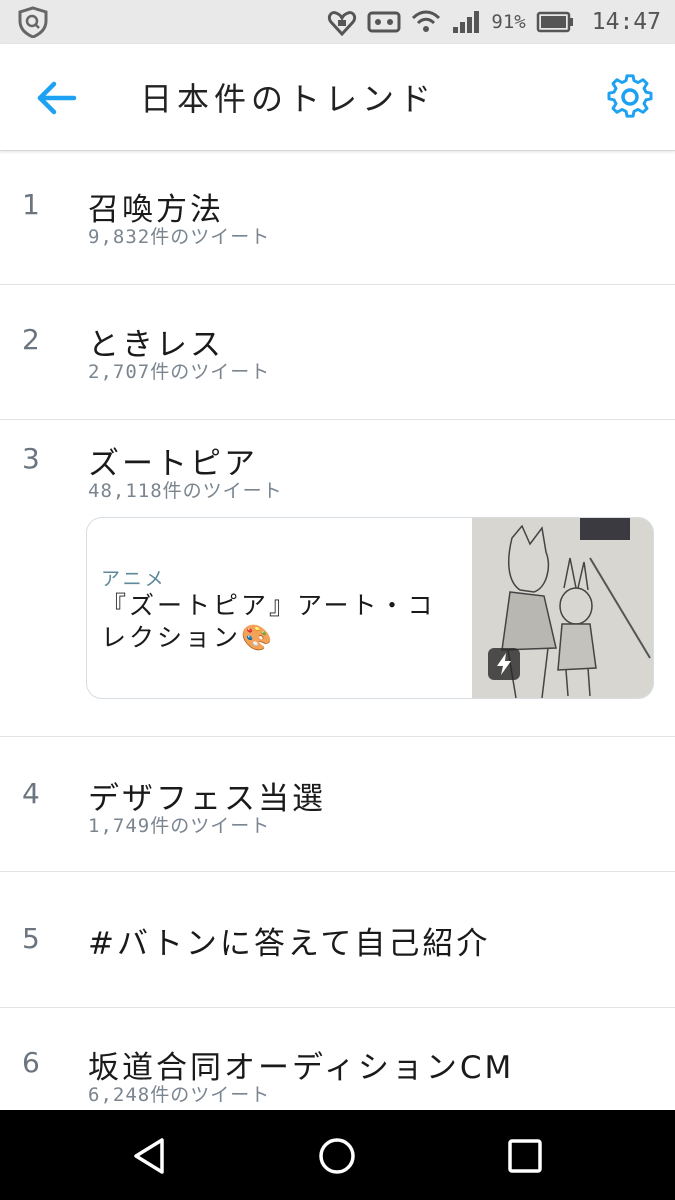 This screenshot has height=1200, width=675. Describe the element at coordinates (562, 608) in the screenshot. I see `moment-thumbnail` at that location.